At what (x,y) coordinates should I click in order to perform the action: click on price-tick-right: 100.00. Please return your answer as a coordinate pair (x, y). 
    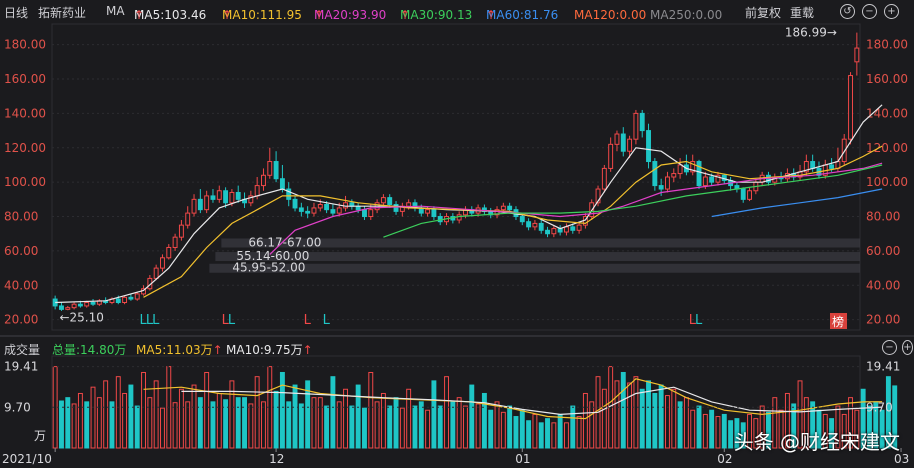
    Looking at the image, I should click on (887, 182).